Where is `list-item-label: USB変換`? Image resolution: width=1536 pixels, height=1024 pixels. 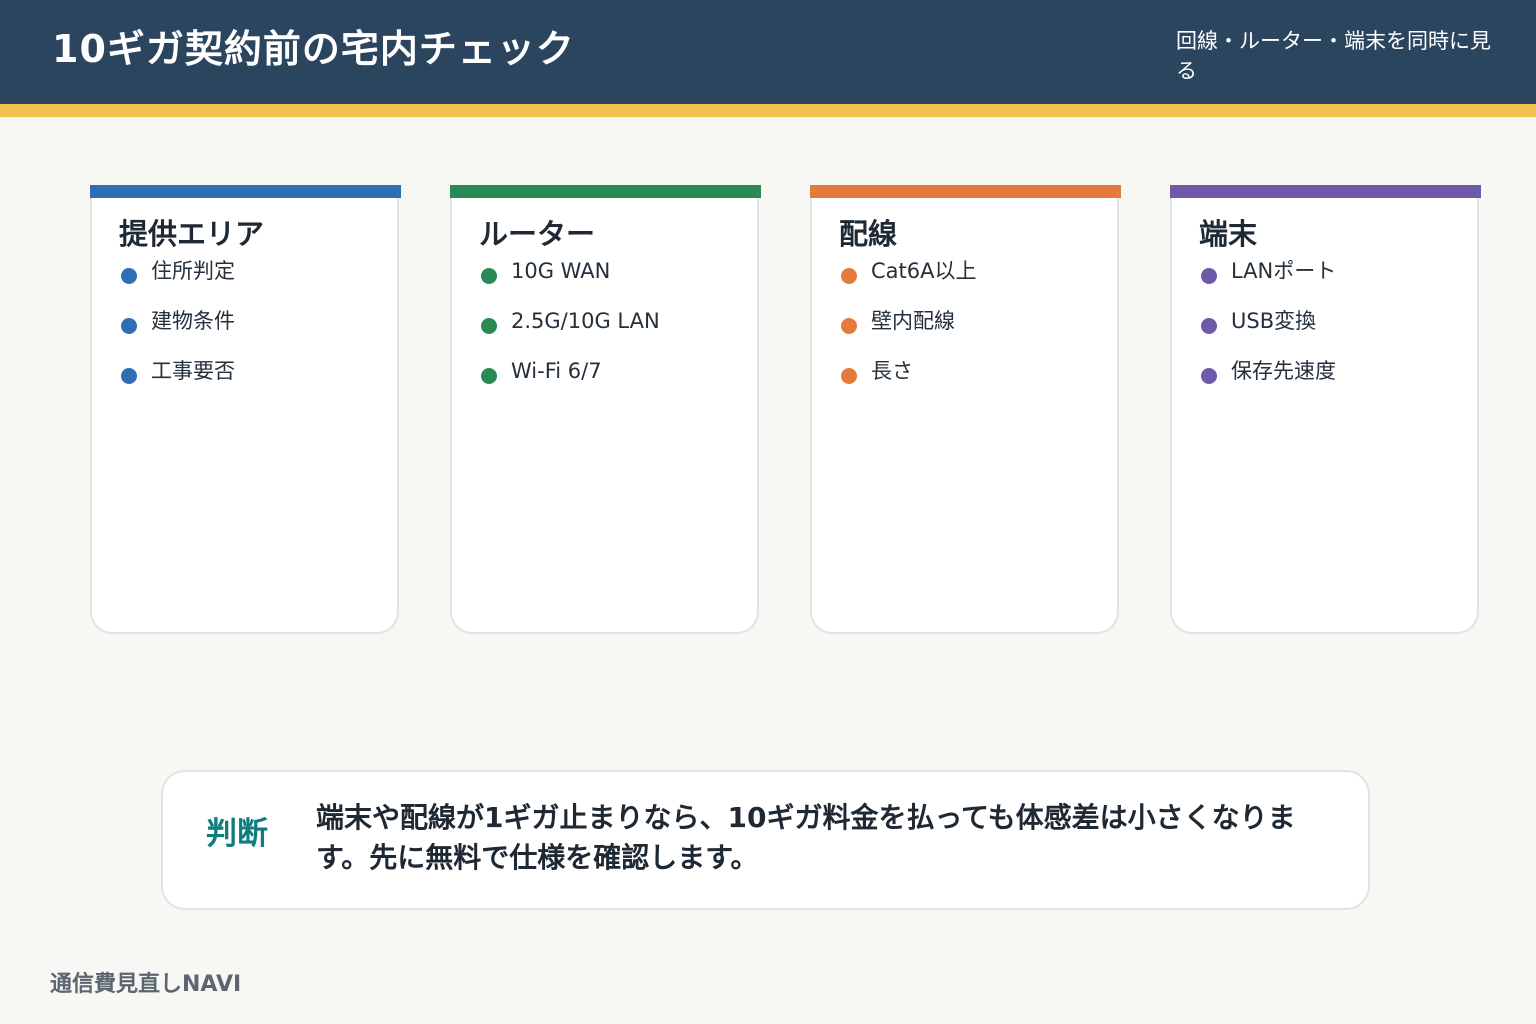
list-item-label: USB変換 is located at coordinates (1274, 321).